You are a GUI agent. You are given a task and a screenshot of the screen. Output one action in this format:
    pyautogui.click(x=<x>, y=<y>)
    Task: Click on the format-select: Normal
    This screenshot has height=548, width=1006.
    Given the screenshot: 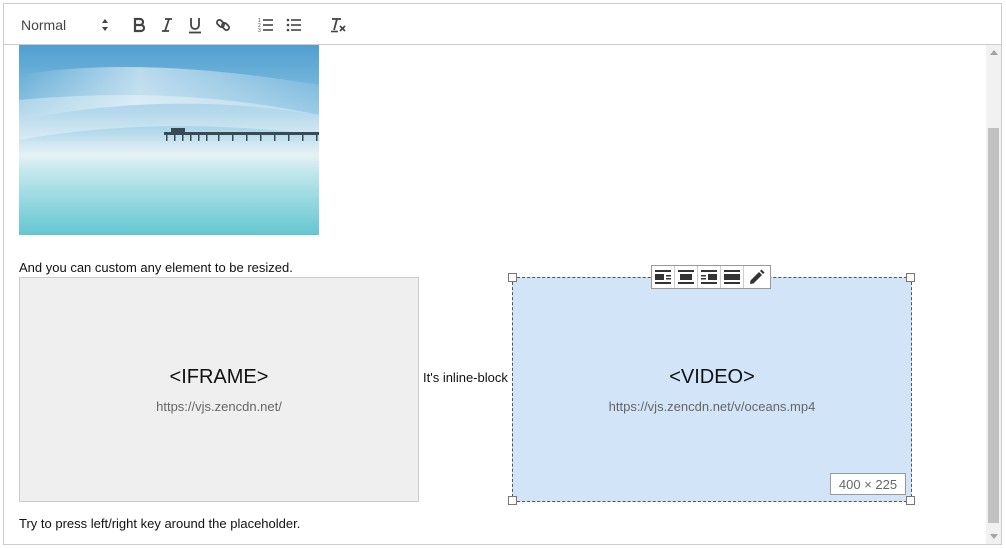 What is the action you would take?
    pyautogui.click(x=64, y=25)
    